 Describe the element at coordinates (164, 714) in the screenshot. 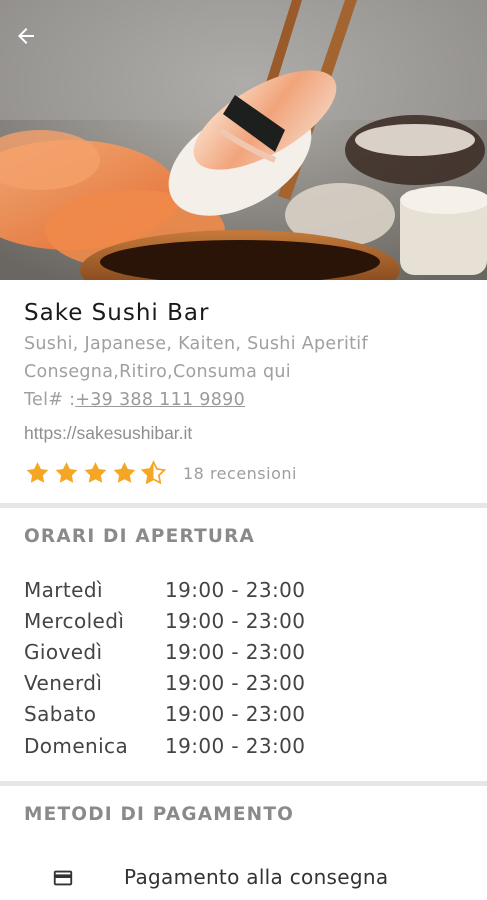

I see `hours-row: Sabato 19:00 - 23:00` at that location.